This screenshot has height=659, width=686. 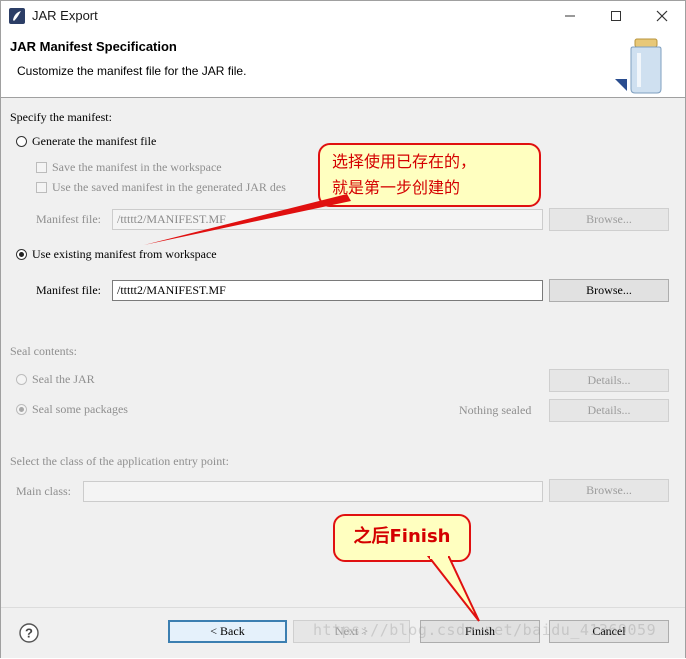 I want to click on save-manifest-label: Save the manifest in the workspace, so click(x=137, y=167).